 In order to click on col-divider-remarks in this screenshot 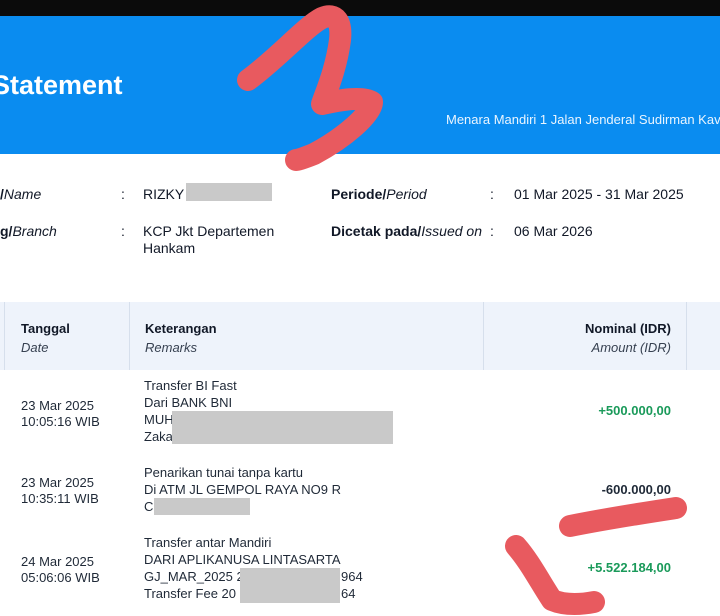, I will do `click(483, 336)`.